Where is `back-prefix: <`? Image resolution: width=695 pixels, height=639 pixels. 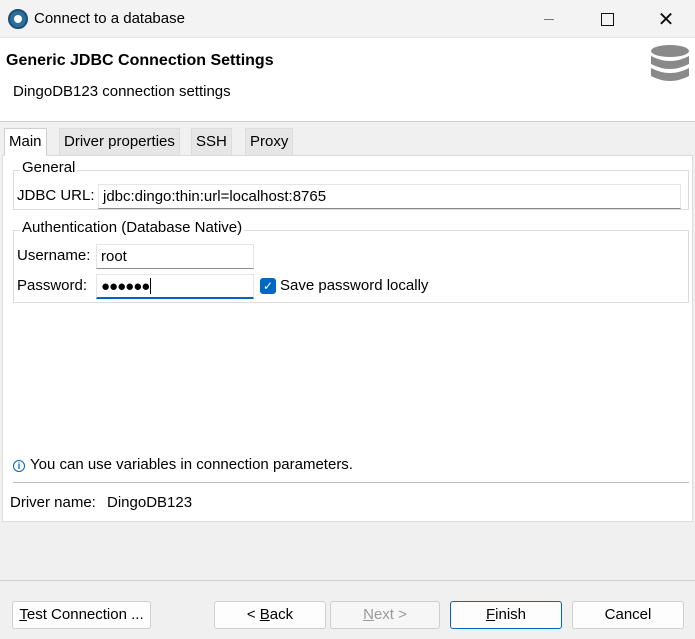 back-prefix: < is located at coordinates (253, 614).